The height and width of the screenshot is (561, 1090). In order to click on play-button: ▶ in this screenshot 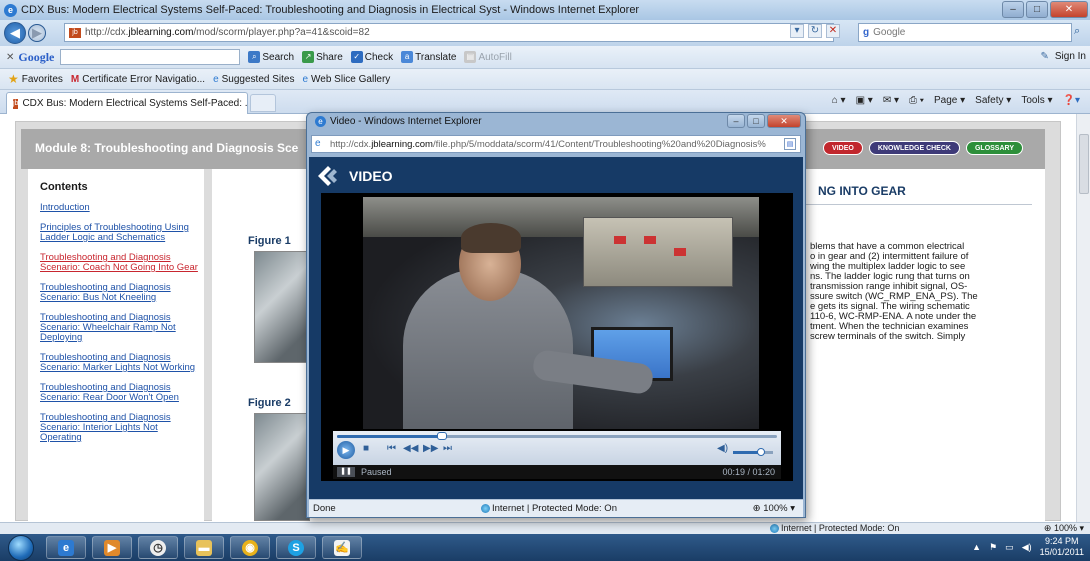, I will do `click(346, 450)`.